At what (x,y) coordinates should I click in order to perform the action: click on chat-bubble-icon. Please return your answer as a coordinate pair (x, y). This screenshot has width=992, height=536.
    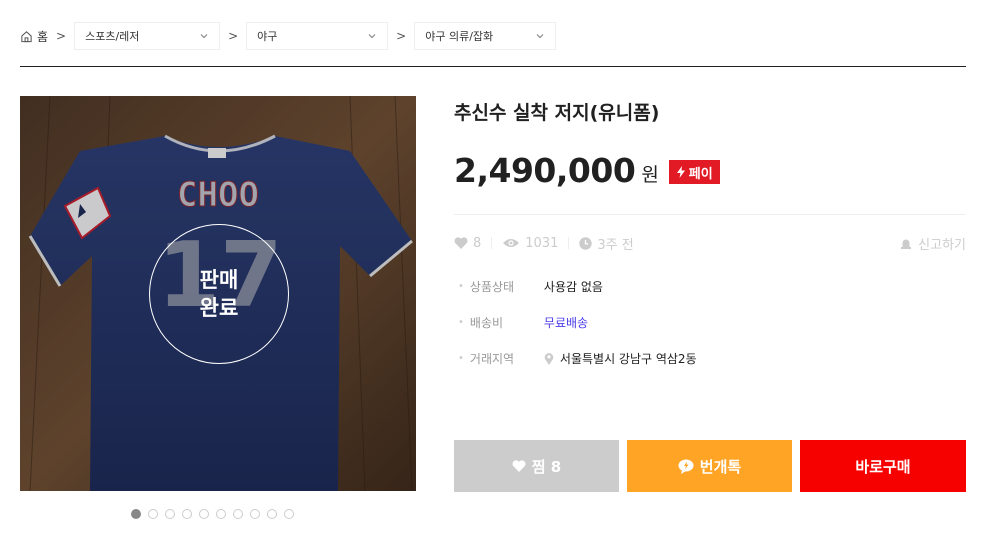
    Looking at the image, I should click on (686, 466).